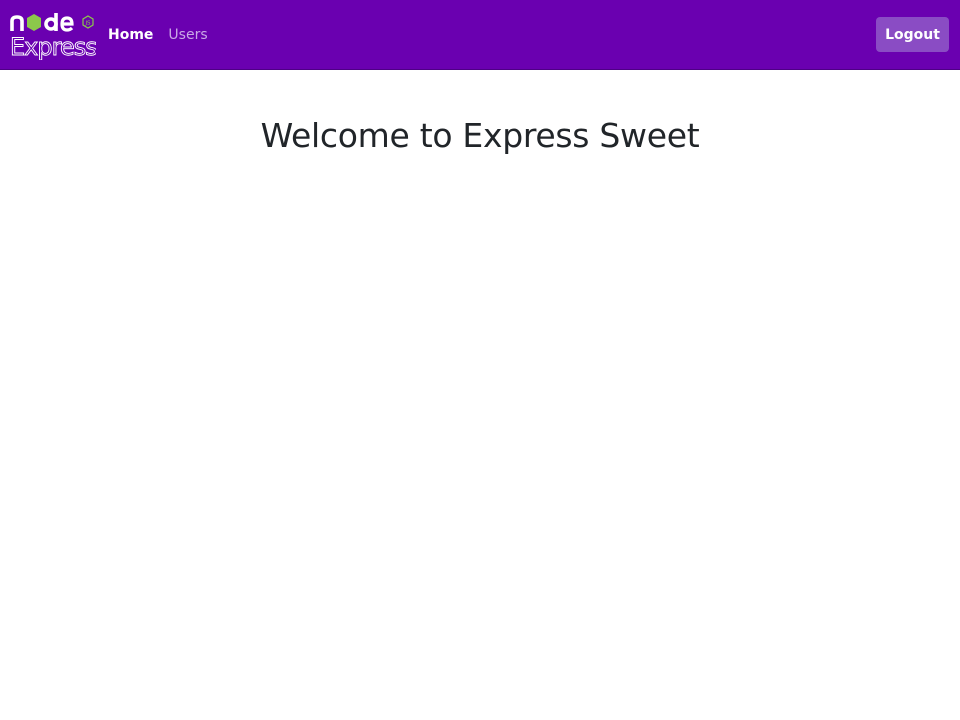  What do you see at coordinates (187, 35) in the screenshot?
I see `nav-link-users: Users` at bounding box center [187, 35].